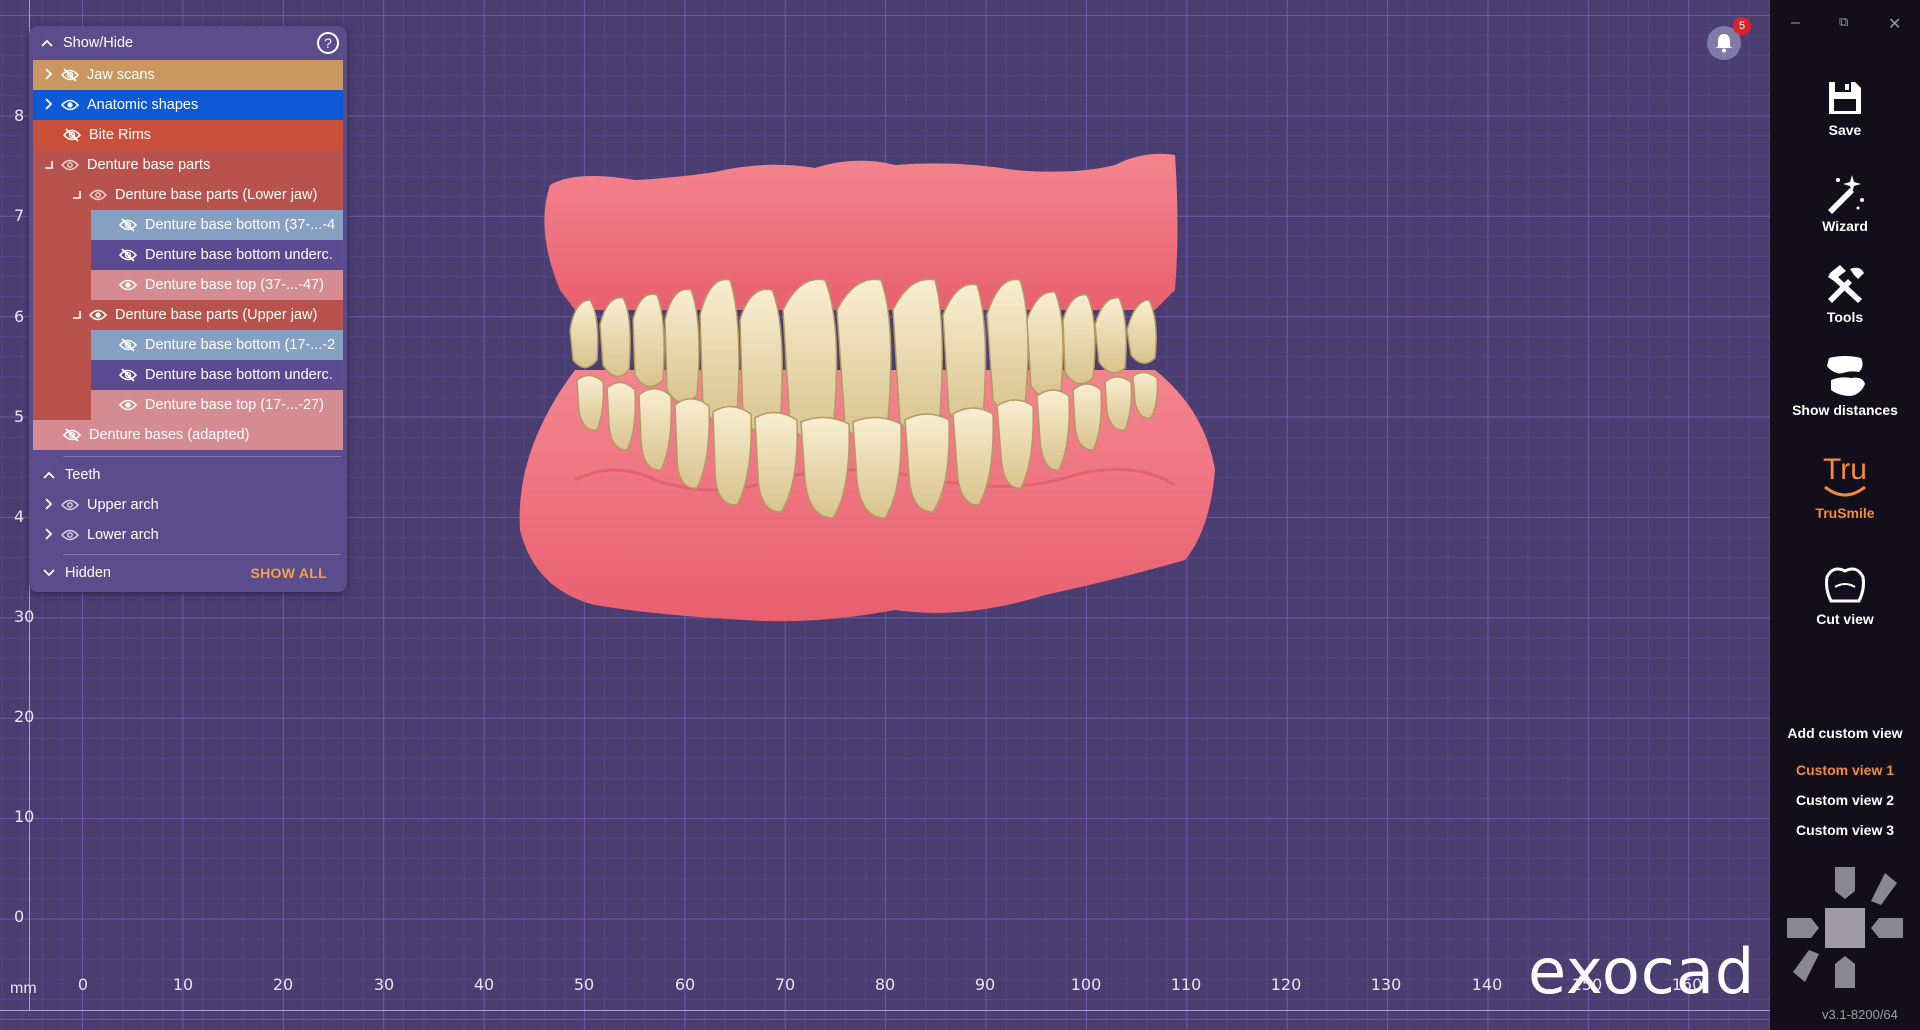 The height and width of the screenshot is (1030, 1920). What do you see at coordinates (240, 225) in the screenshot?
I see `layer-label: Denture base bottom (37-...-4` at bounding box center [240, 225].